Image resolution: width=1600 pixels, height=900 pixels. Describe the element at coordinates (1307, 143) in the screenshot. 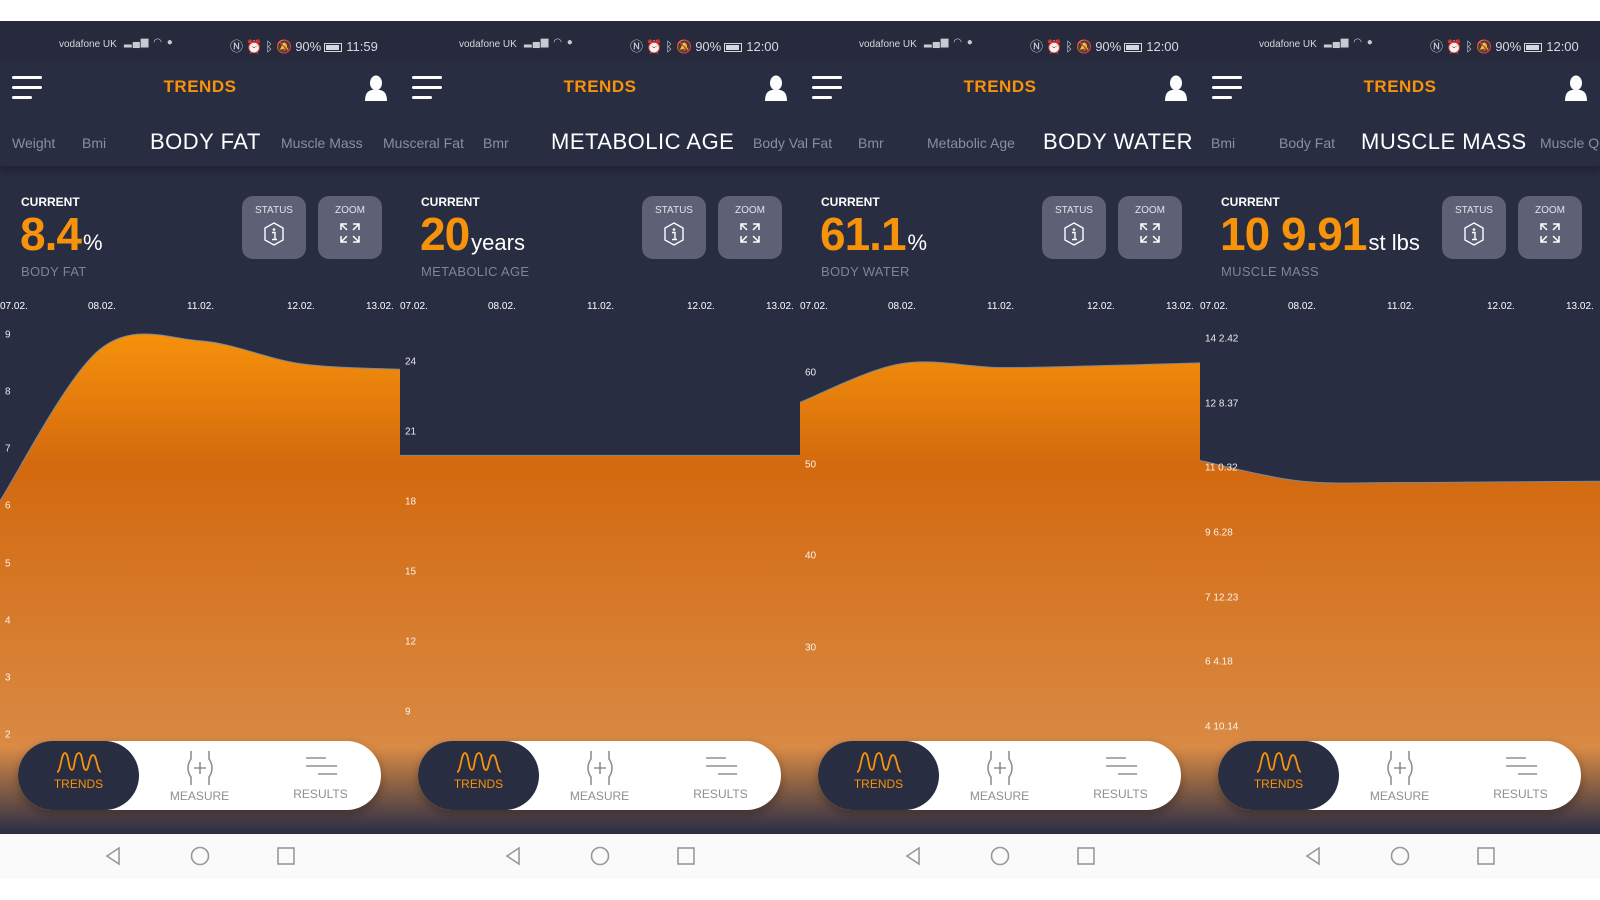

I see `tab-body-fat: Body Fat` at that location.